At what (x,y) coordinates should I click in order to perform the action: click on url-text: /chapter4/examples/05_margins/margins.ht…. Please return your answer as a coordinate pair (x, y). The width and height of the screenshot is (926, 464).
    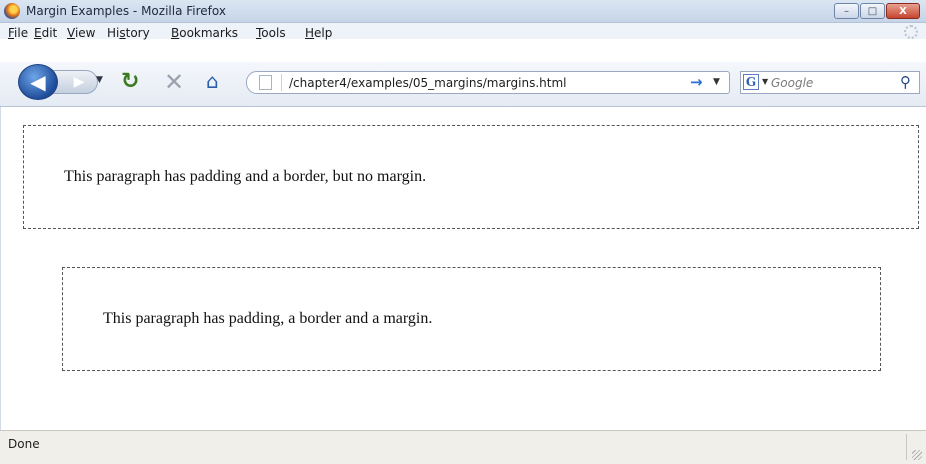
    Looking at the image, I should click on (427, 83).